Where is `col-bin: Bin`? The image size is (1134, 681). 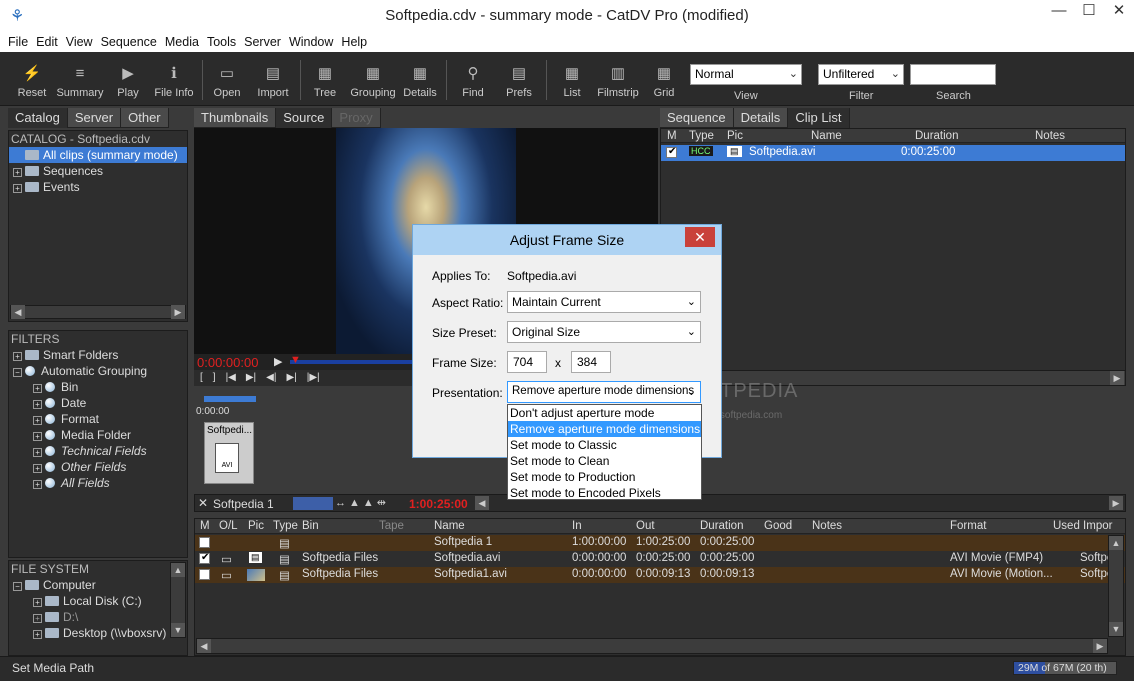
col-bin: Bin is located at coordinates (310, 526).